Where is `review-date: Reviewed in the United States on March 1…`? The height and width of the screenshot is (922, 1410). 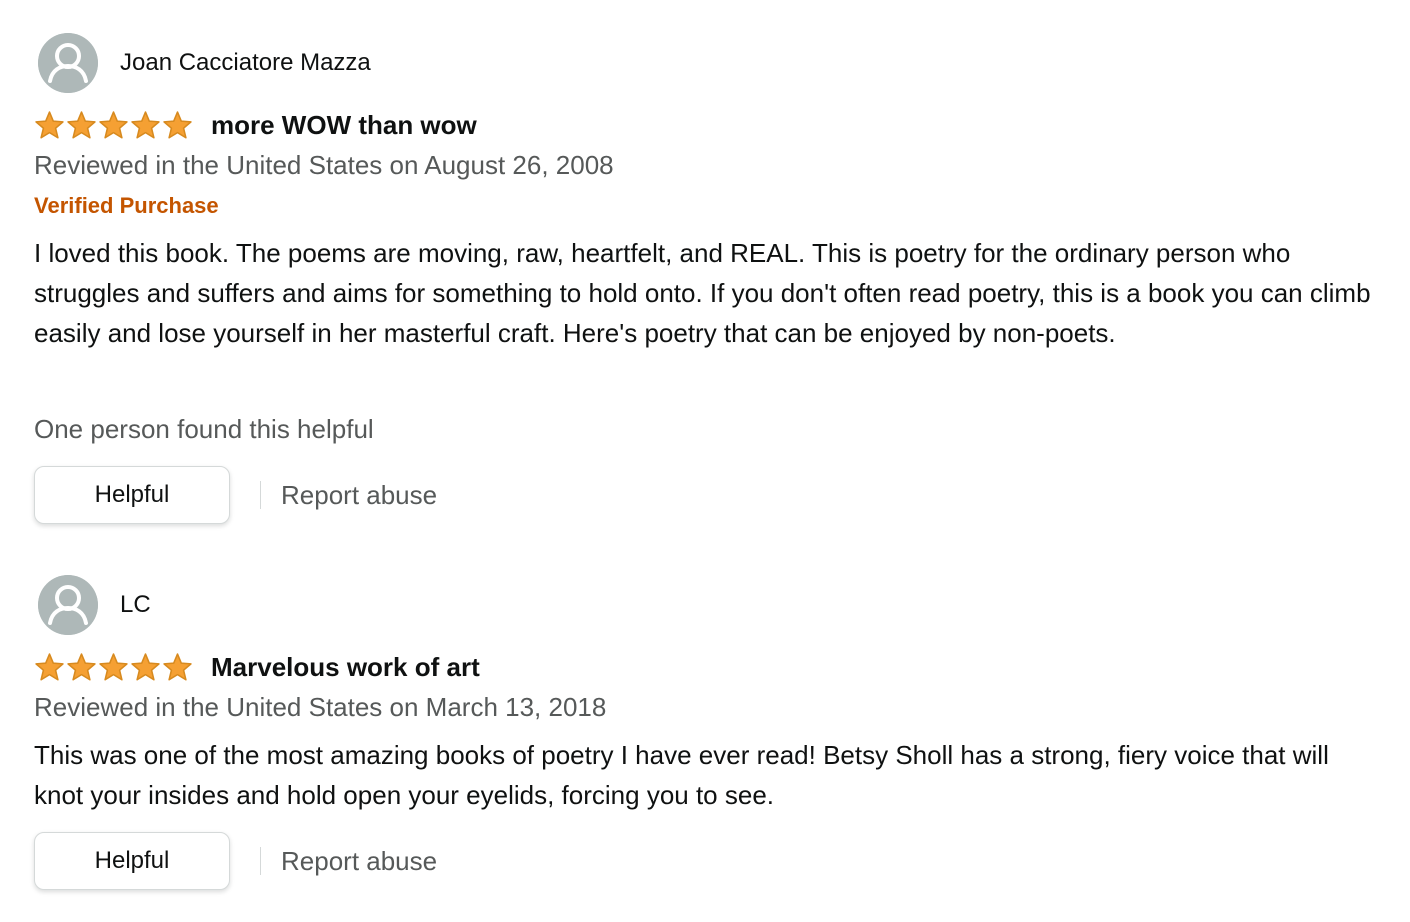 review-date: Reviewed in the United States on March 1… is located at coordinates (320, 707).